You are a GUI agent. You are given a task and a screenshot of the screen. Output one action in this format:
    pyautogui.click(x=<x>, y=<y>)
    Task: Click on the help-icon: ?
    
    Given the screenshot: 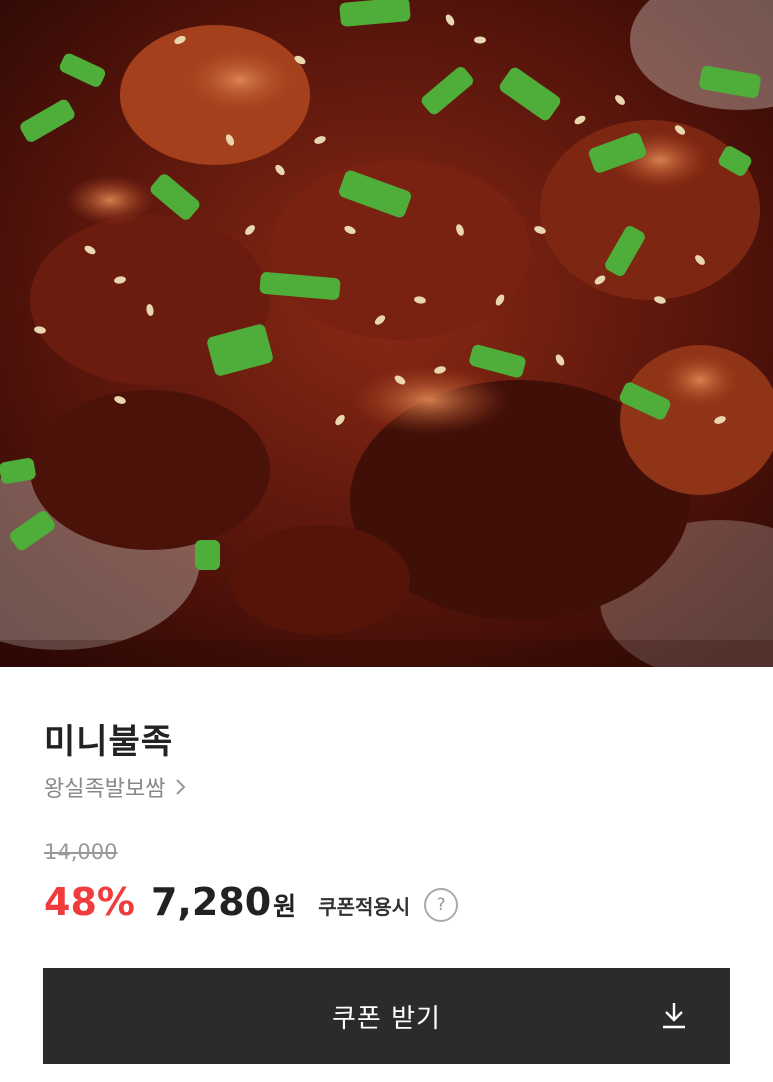 What is the action you would take?
    pyautogui.click(x=441, y=905)
    